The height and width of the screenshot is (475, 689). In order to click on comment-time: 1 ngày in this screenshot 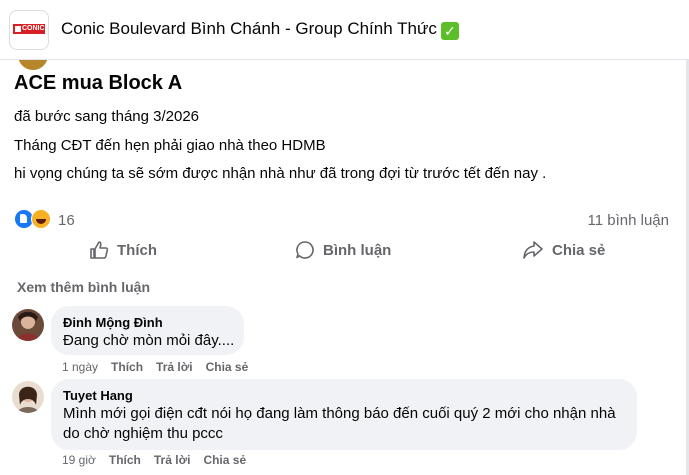, I will do `click(80, 367)`.